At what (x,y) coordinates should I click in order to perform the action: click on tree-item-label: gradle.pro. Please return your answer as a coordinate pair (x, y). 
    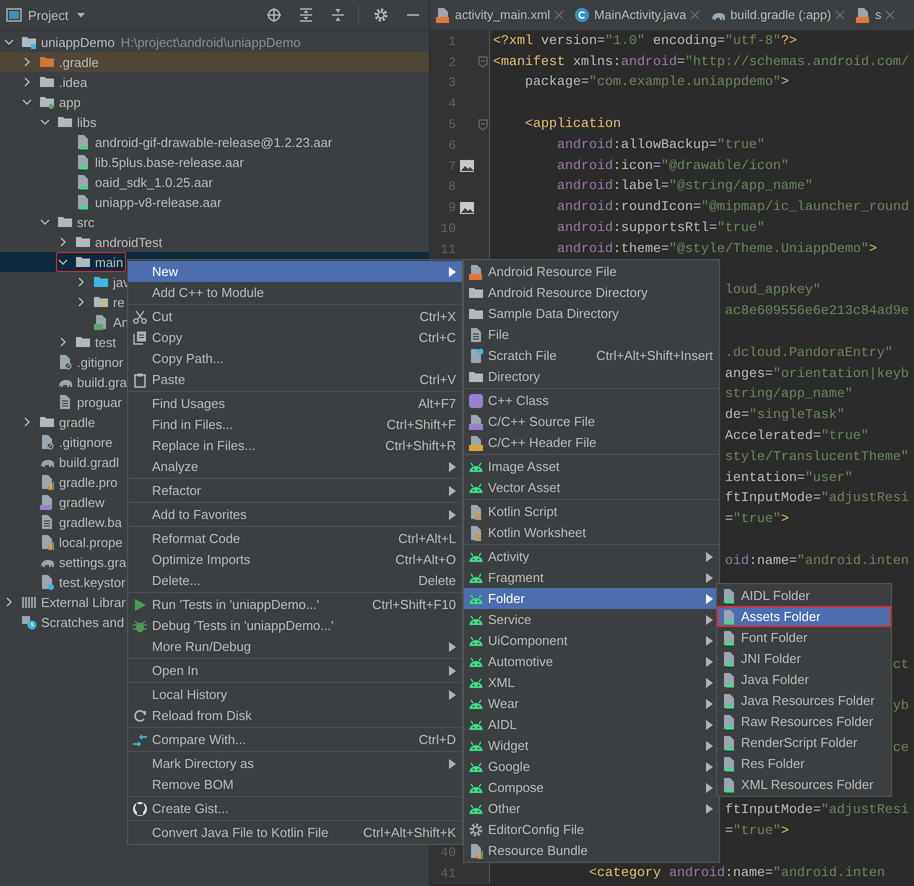
    Looking at the image, I should click on (88, 482).